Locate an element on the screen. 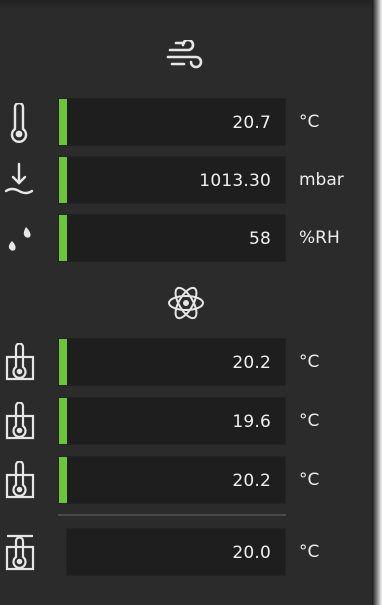 The width and height of the screenshot is (382, 605). ambient-temperature-row: 20.7 °C is located at coordinates (186, 122).